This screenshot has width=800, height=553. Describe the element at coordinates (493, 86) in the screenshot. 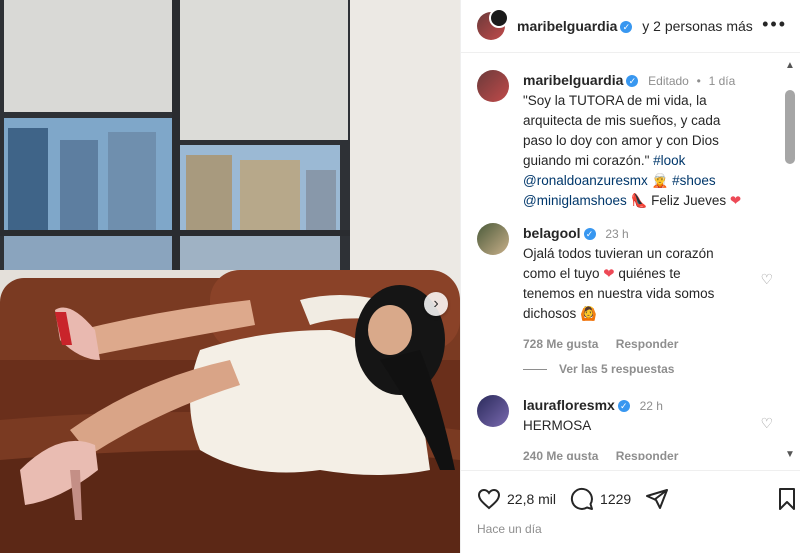

I see `caption-avatar` at that location.